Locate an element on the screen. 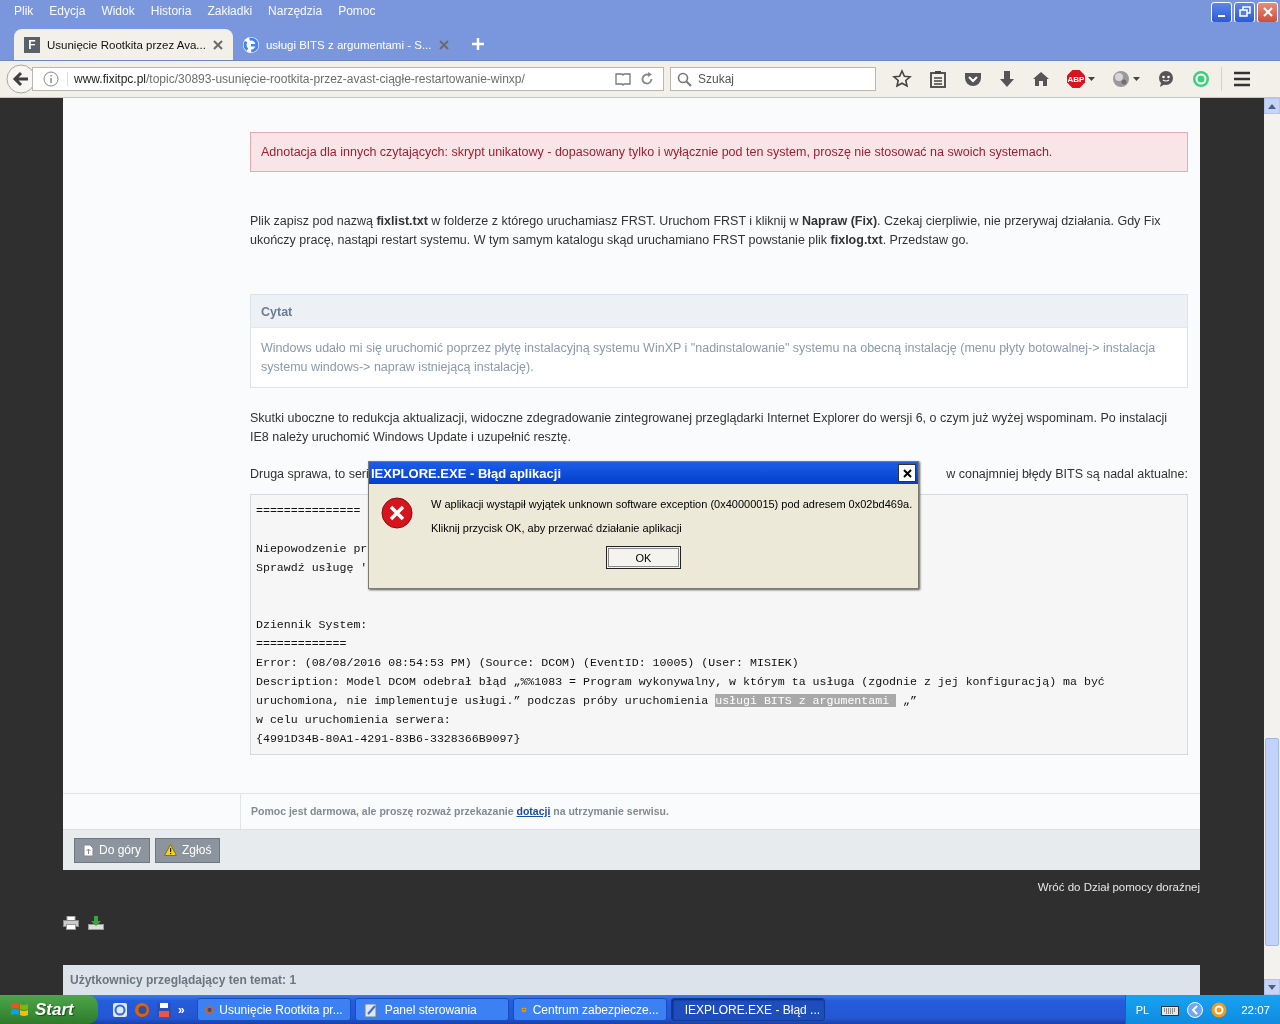  clipboard-list-icon is located at coordinates (938, 79).